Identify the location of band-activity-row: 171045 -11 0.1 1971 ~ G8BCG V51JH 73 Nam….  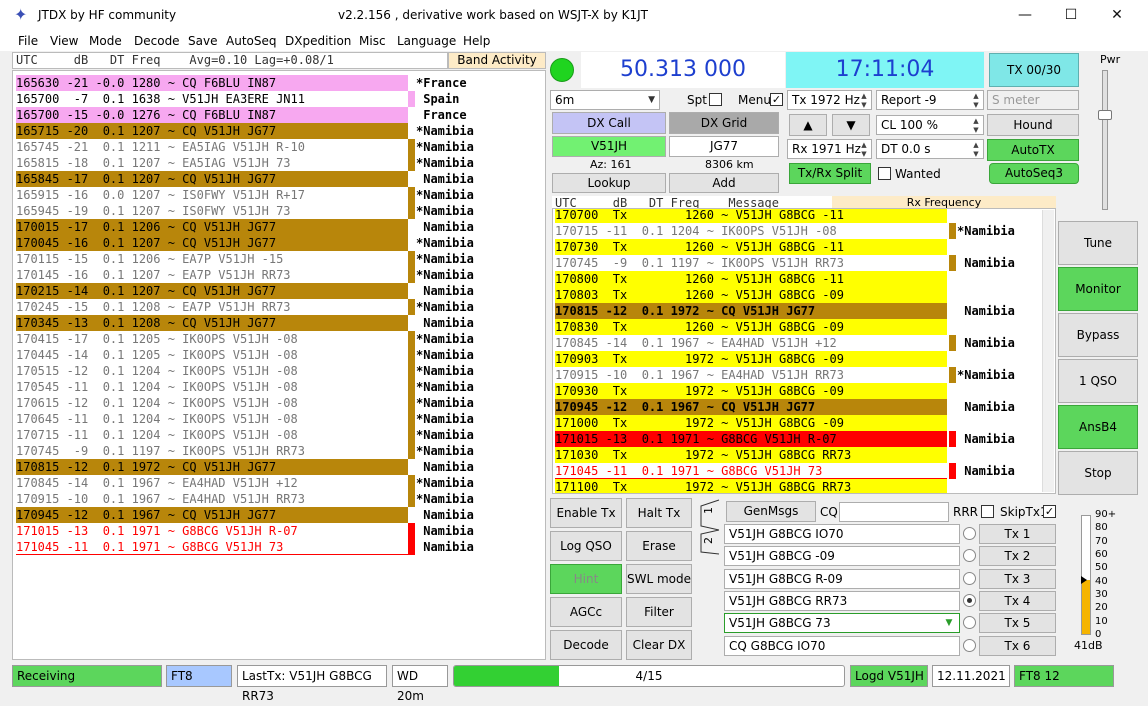
(280, 547).